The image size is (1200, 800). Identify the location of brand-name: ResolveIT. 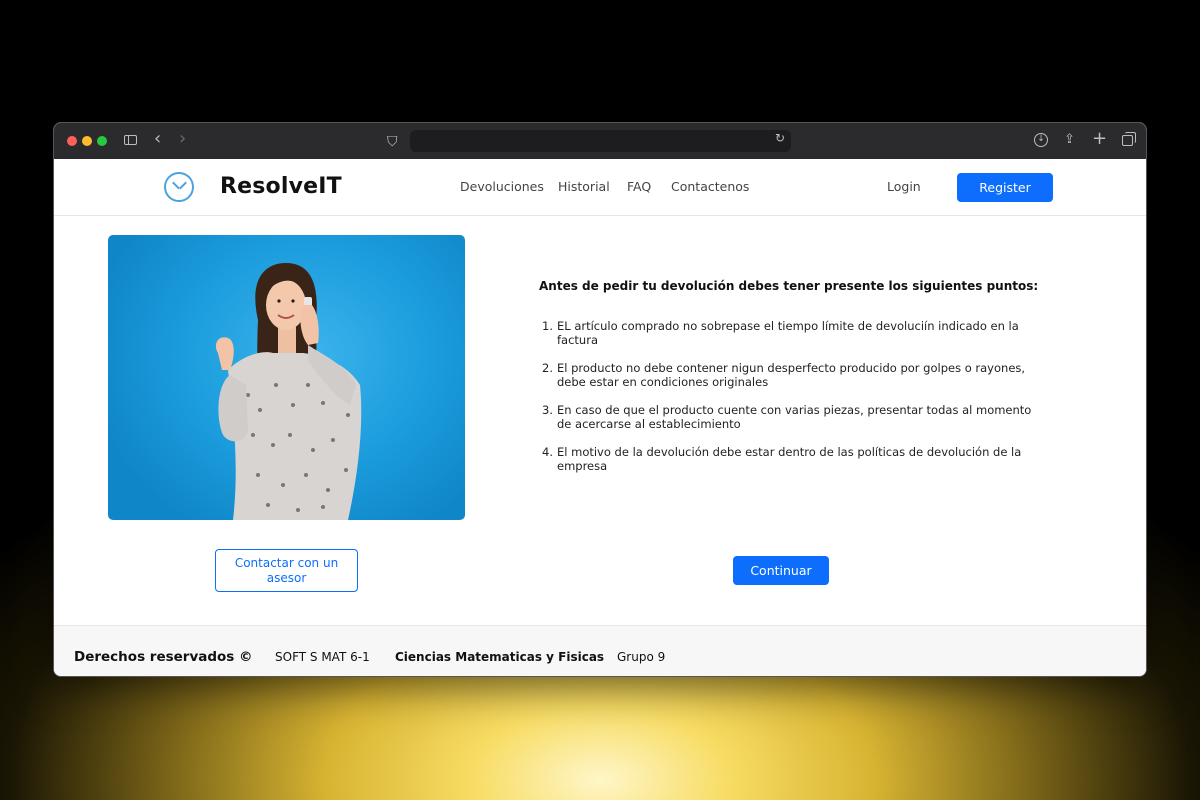
(281, 186).